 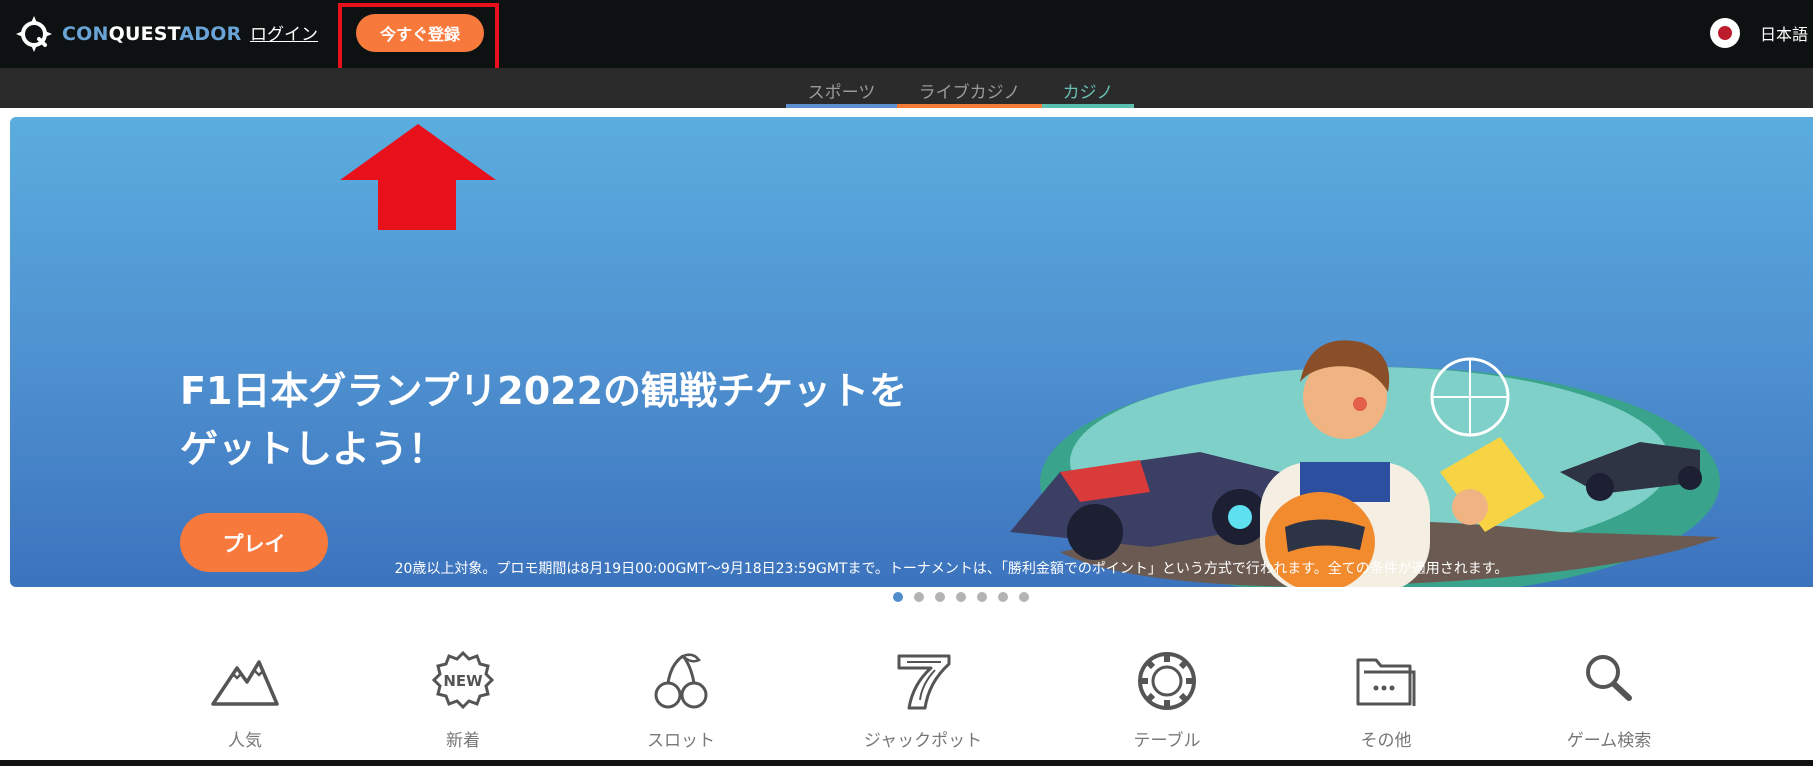 I want to click on category-new: NEW 新着, so click(x=463, y=702).